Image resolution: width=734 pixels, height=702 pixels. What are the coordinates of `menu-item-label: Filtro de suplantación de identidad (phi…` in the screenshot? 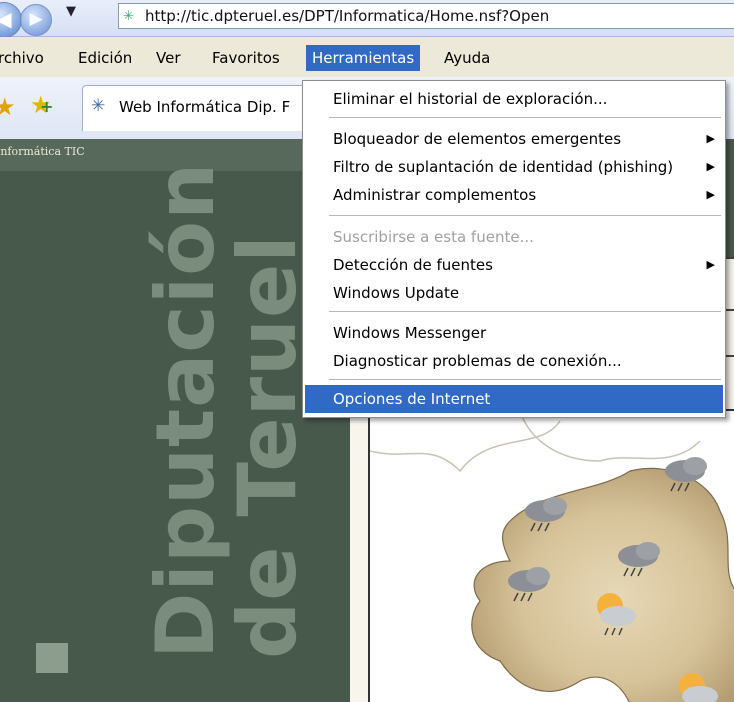 It's located at (503, 167).